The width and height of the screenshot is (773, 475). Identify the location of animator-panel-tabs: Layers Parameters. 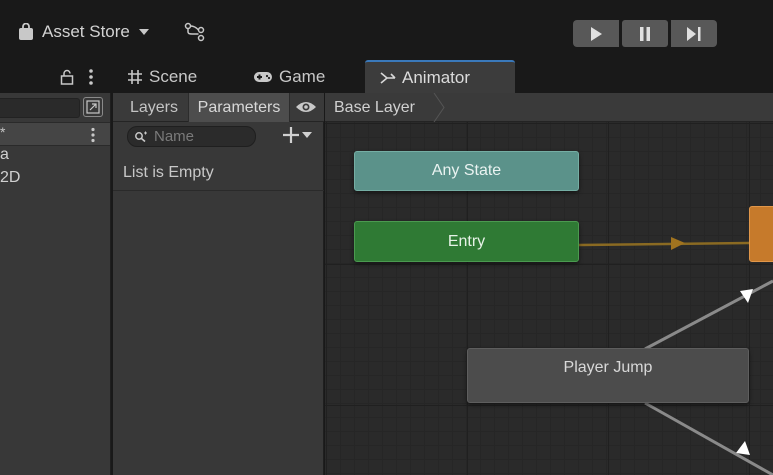
(218, 107).